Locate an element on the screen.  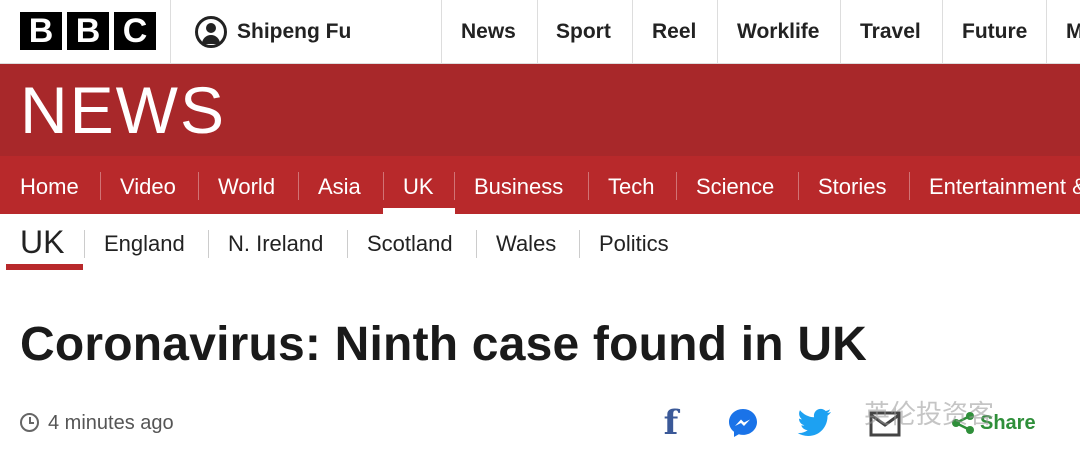
messenger-icon is located at coordinates (743, 423).